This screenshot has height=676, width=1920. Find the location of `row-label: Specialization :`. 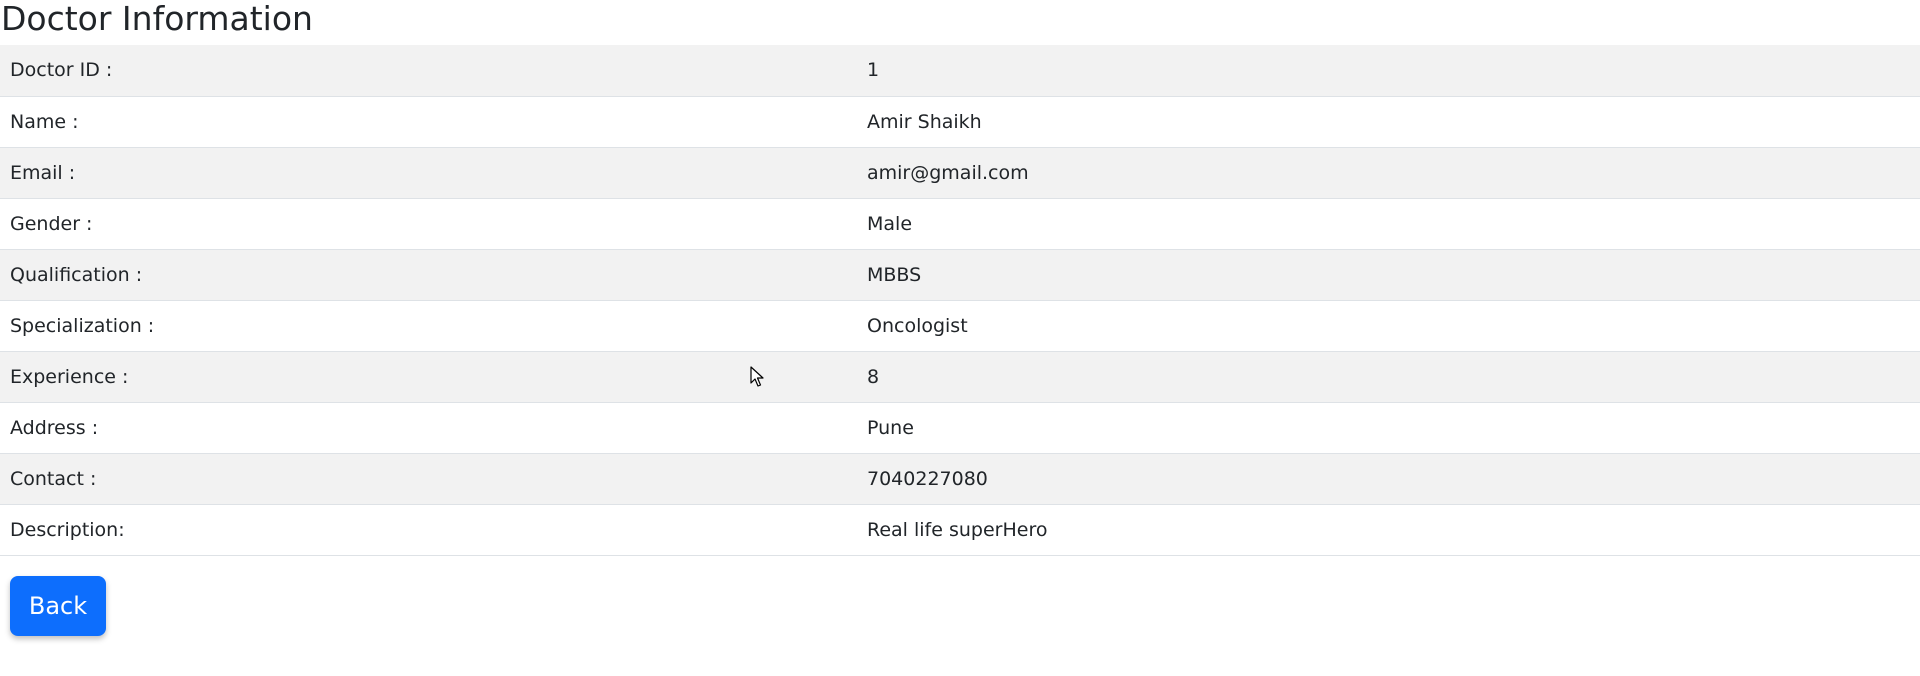

row-label: Specialization : is located at coordinates (82, 325).